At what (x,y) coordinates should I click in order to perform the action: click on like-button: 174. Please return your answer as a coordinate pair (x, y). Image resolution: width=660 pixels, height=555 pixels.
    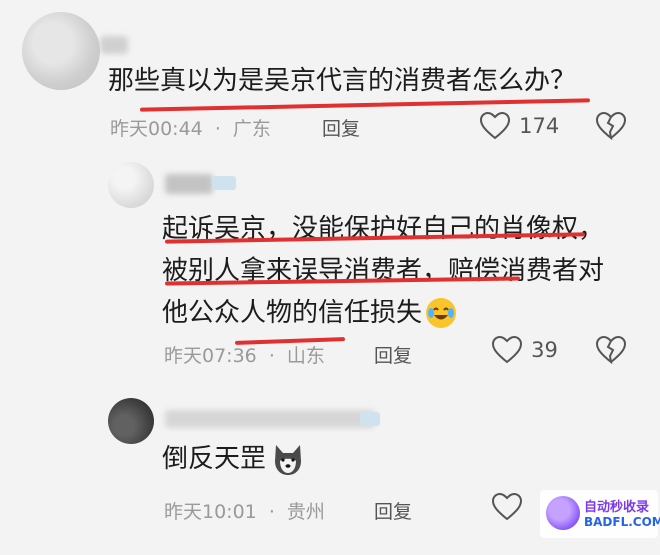
    Looking at the image, I should click on (519, 125).